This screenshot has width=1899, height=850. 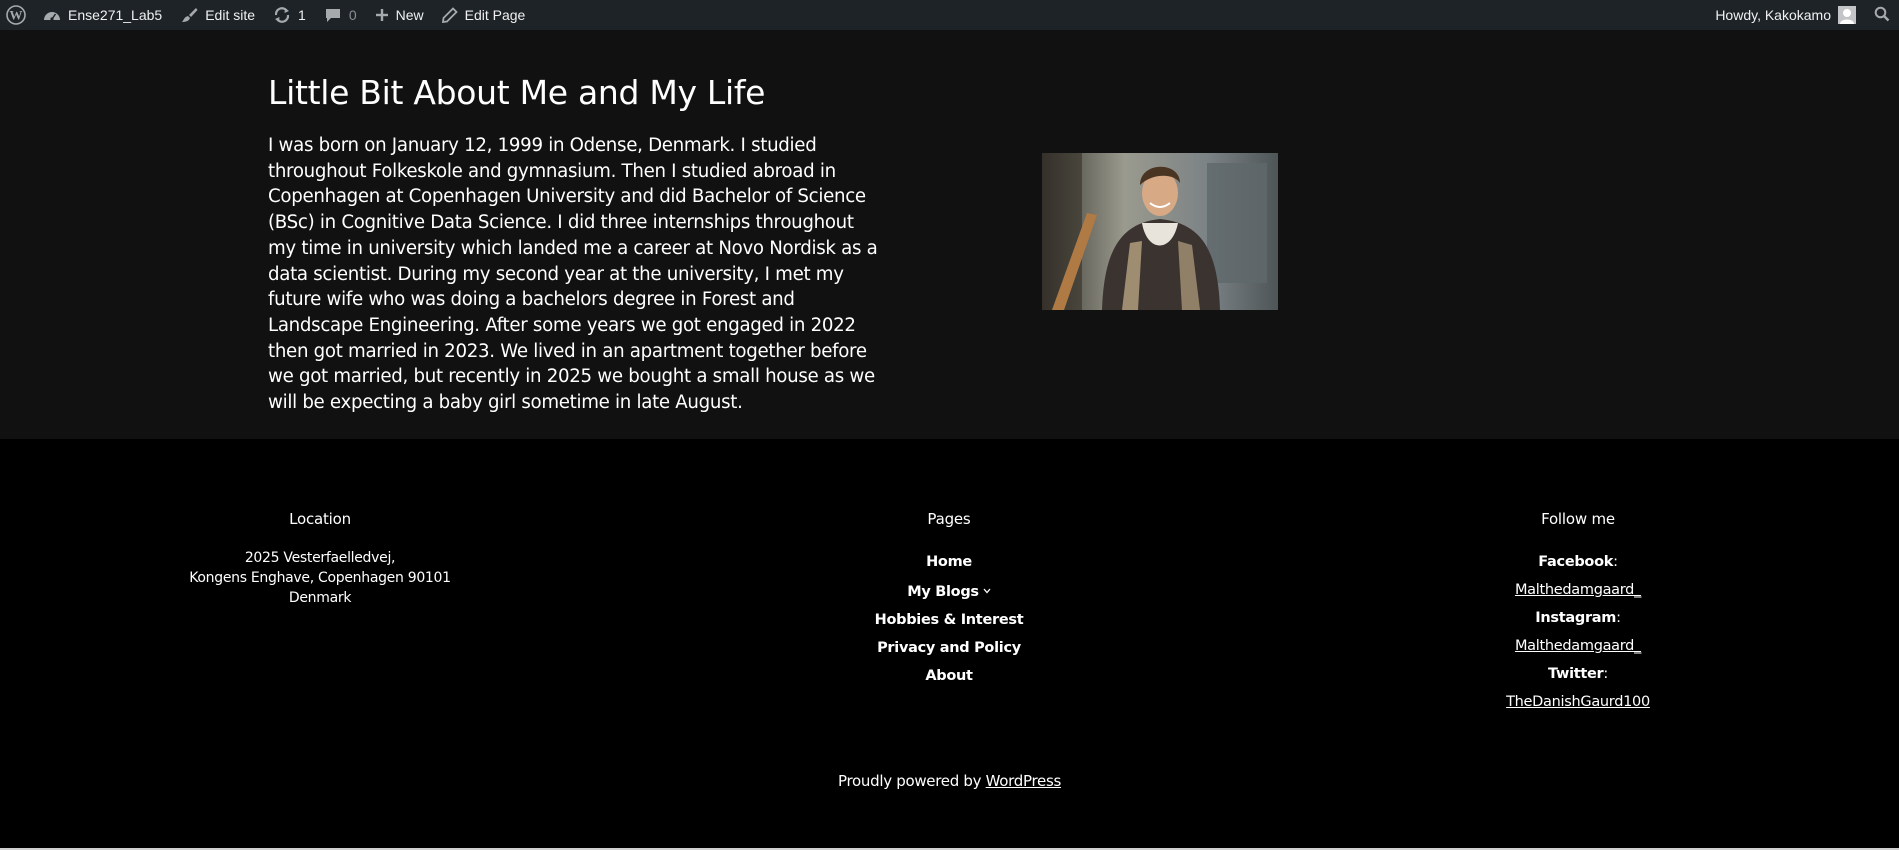 I want to click on address-line-1: 2025 Vesterfaelledvej,, so click(x=320, y=558).